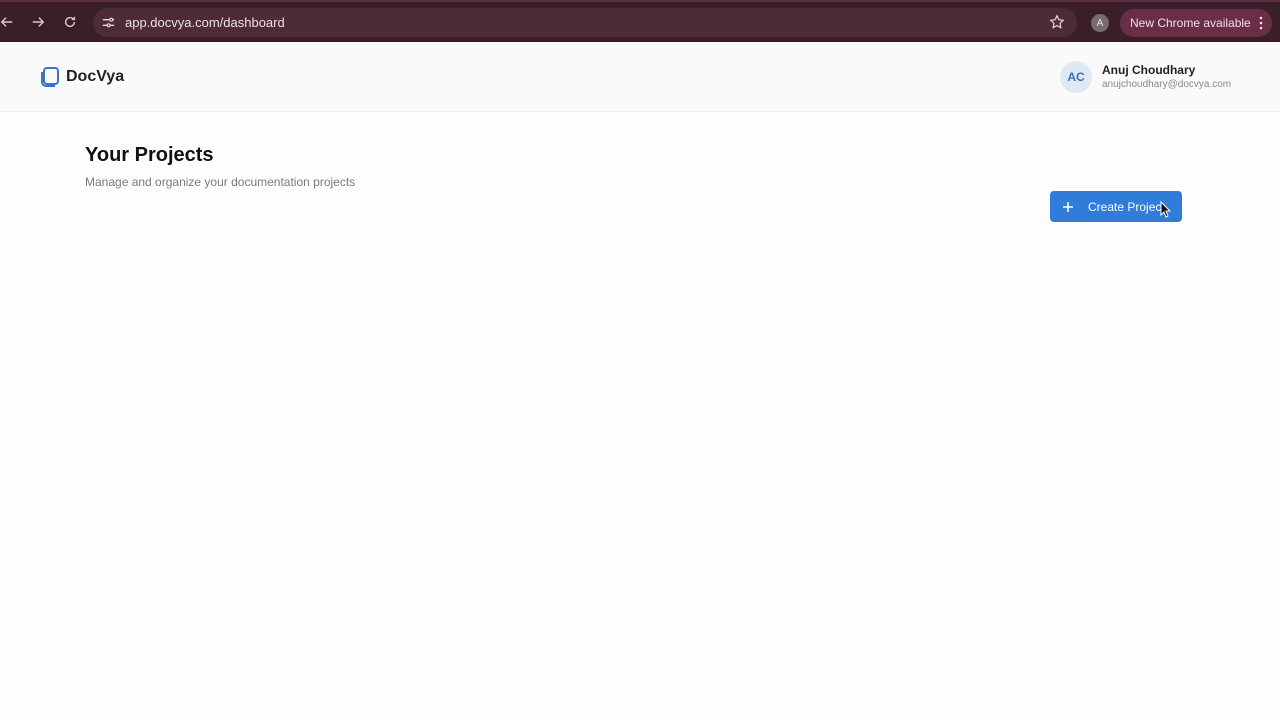  I want to click on site-settings-icon, so click(108, 22).